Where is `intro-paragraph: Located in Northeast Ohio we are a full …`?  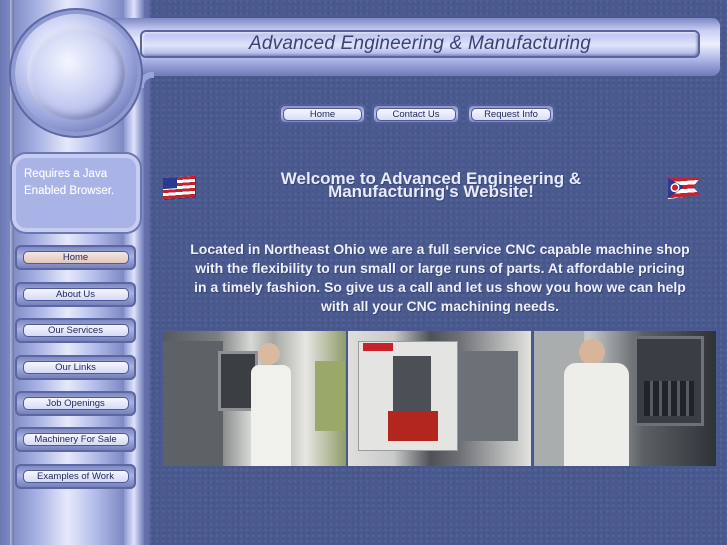
intro-paragraph: Located in Northeast Ohio we are a full … is located at coordinates (440, 277).